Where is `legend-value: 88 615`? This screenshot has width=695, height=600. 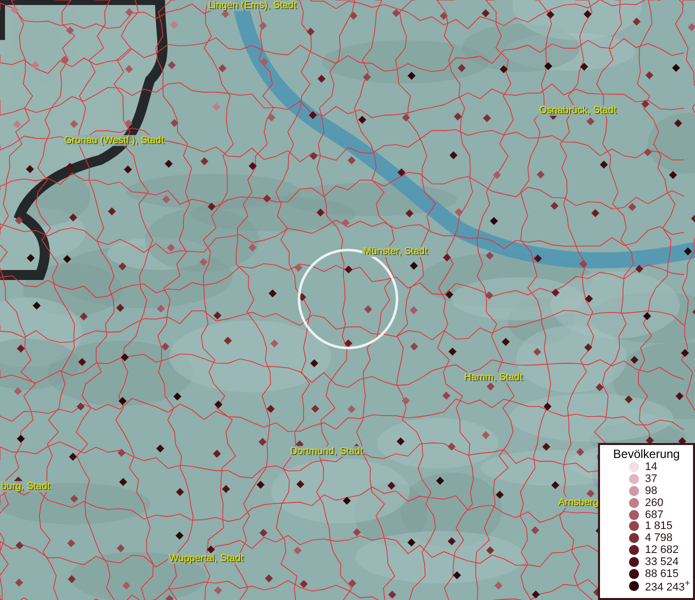
legend-value: 88 615 is located at coordinates (662, 574).